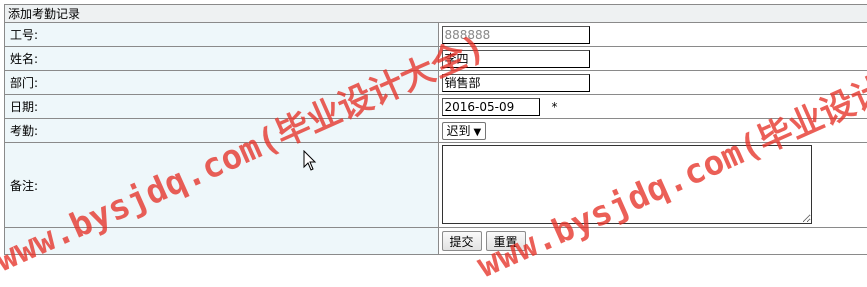 This screenshot has width=867, height=287. I want to click on name-input, so click(516, 59).